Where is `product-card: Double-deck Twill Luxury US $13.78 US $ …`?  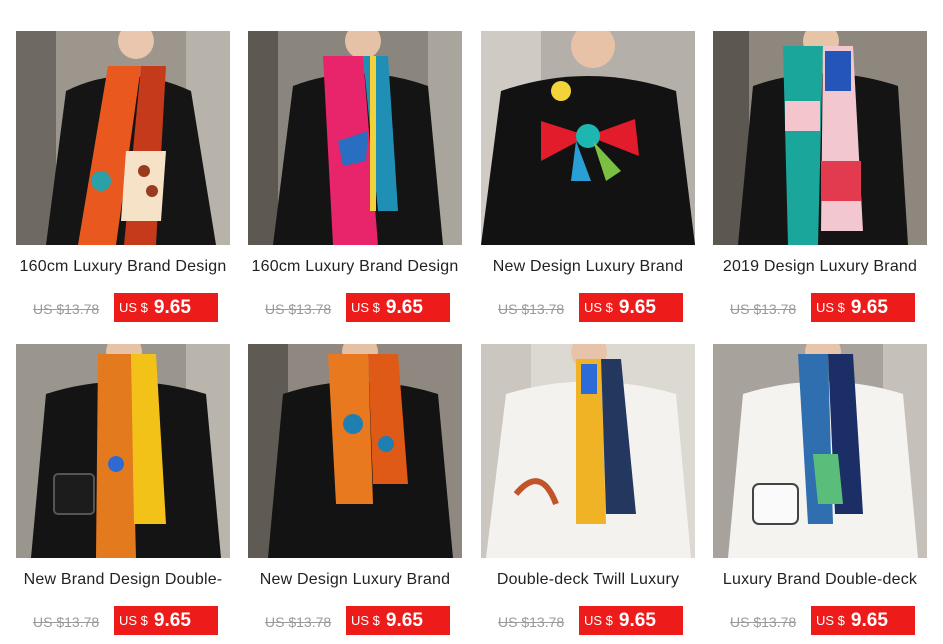
product-card: Double-deck Twill Luxury US $13.78 US $ … is located at coordinates (589, 494).